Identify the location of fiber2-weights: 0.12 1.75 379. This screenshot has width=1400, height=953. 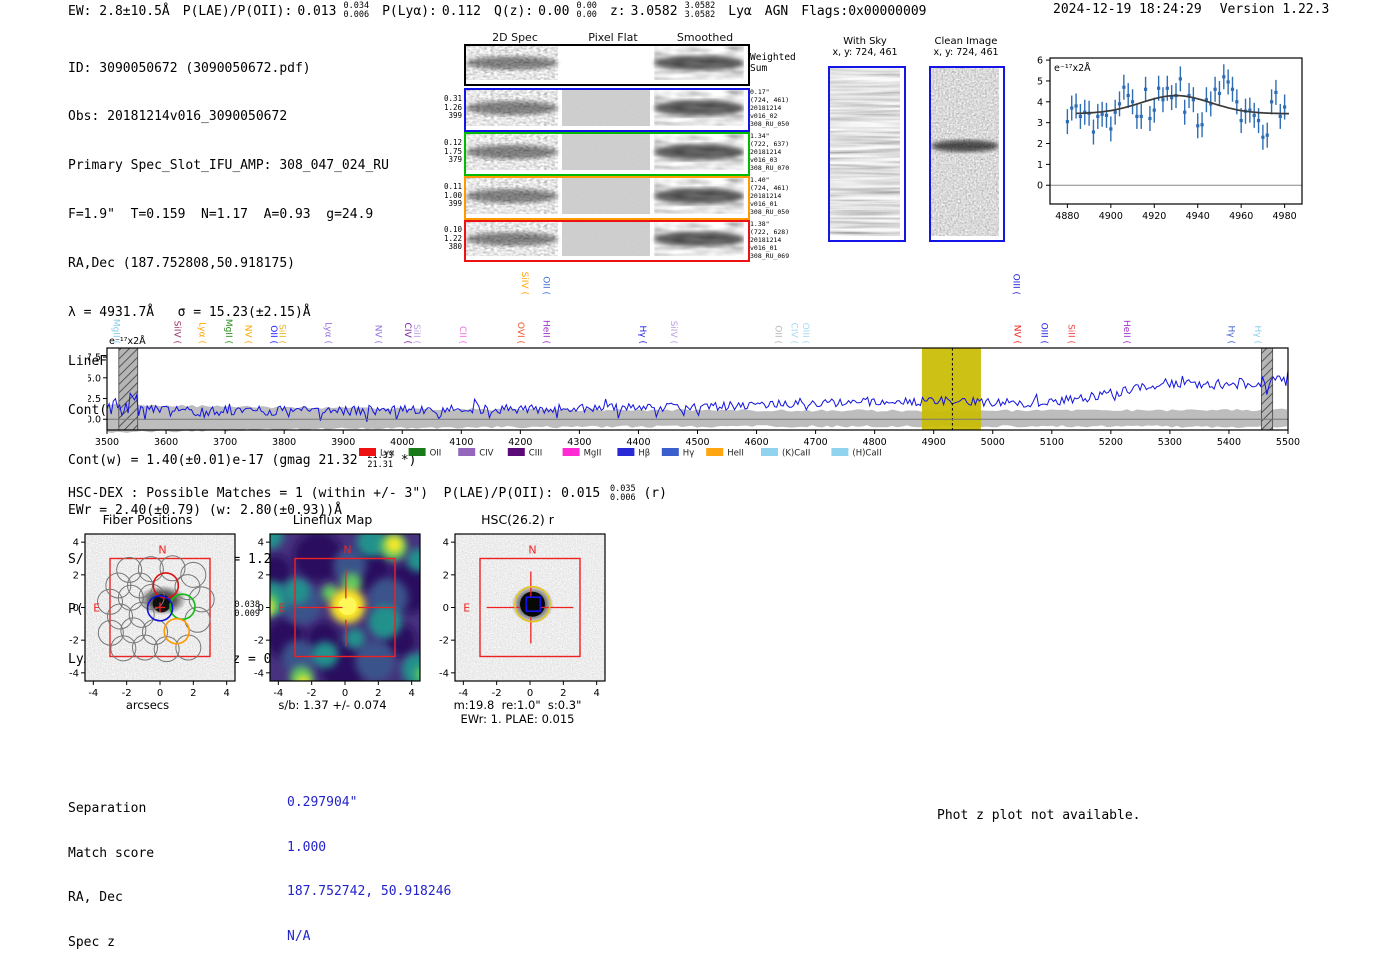
(452, 151).